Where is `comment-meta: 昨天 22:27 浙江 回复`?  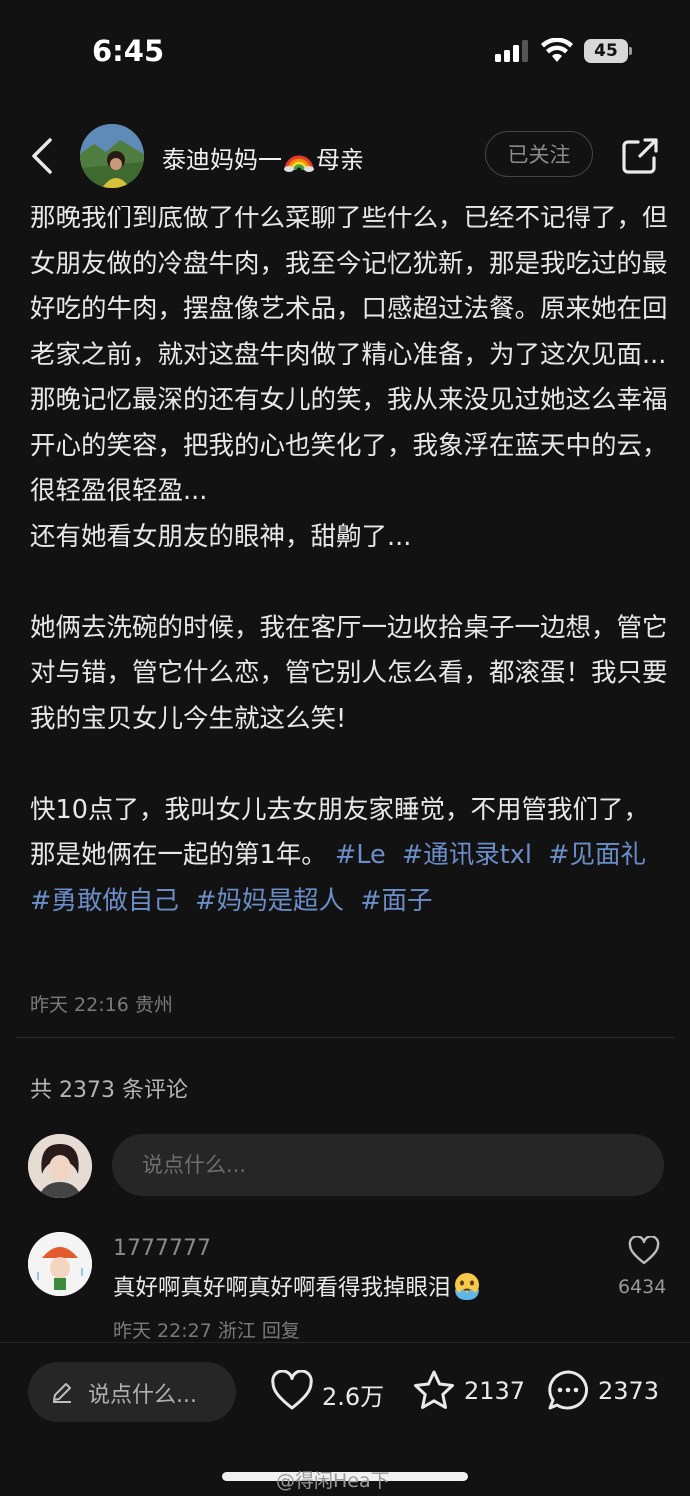 comment-meta: 昨天 22:27 浙江 回复 is located at coordinates (206, 1329).